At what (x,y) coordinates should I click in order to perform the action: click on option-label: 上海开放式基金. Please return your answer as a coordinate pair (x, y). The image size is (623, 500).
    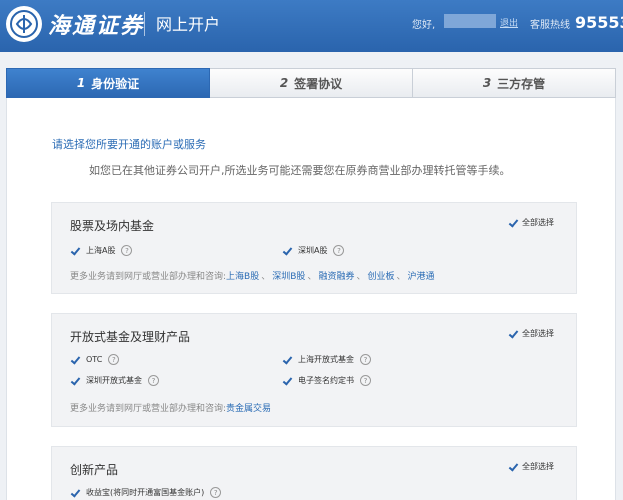
    Looking at the image, I should click on (326, 359).